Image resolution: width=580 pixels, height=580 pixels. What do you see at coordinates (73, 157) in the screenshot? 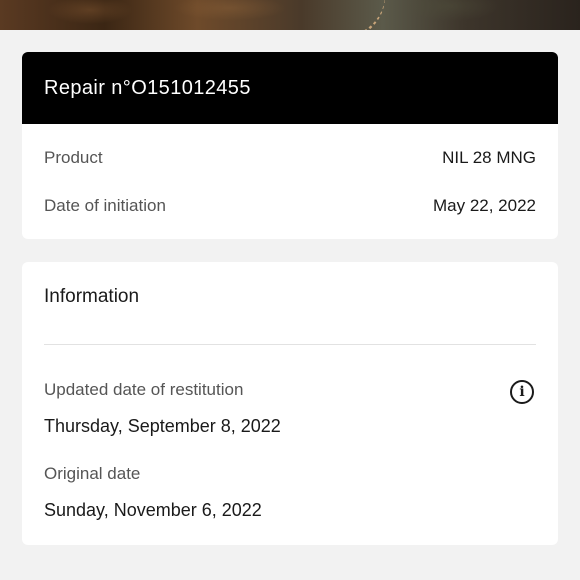
I see `product-label: Product` at bounding box center [73, 157].